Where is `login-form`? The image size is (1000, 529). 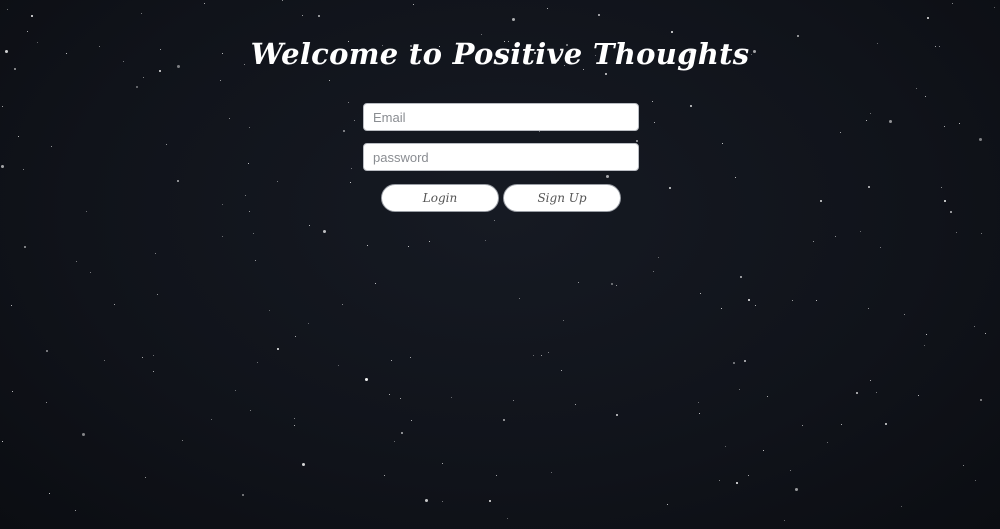 login-form is located at coordinates (501, 137).